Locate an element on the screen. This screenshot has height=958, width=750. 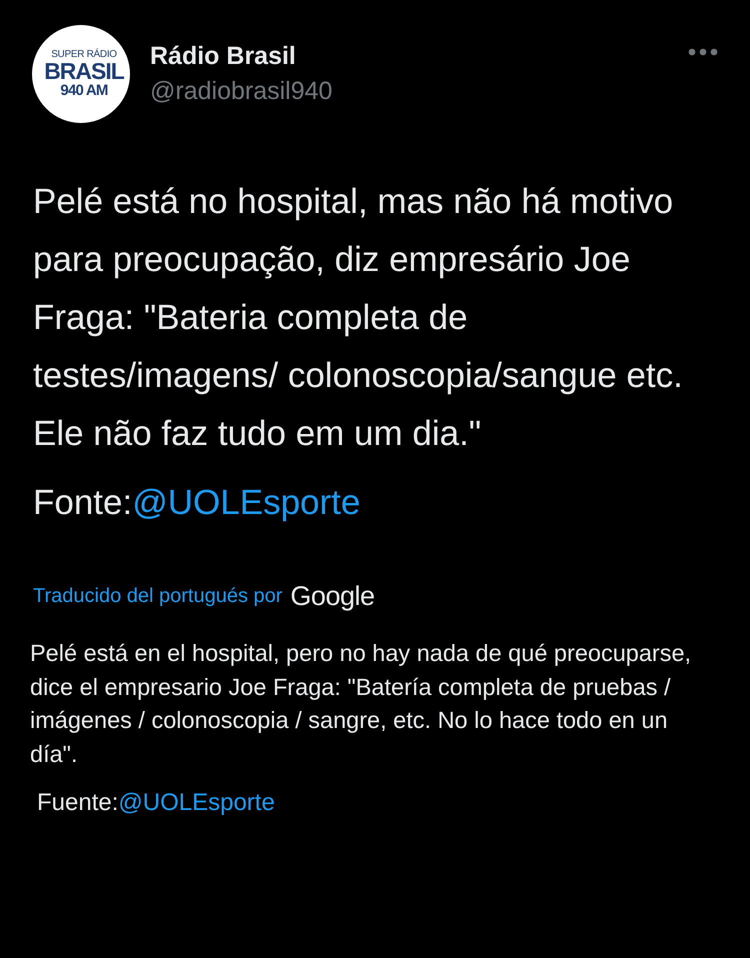
avatar-logo: SUPER RÁDIO BRASIL 940 AM is located at coordinates (81, 74).